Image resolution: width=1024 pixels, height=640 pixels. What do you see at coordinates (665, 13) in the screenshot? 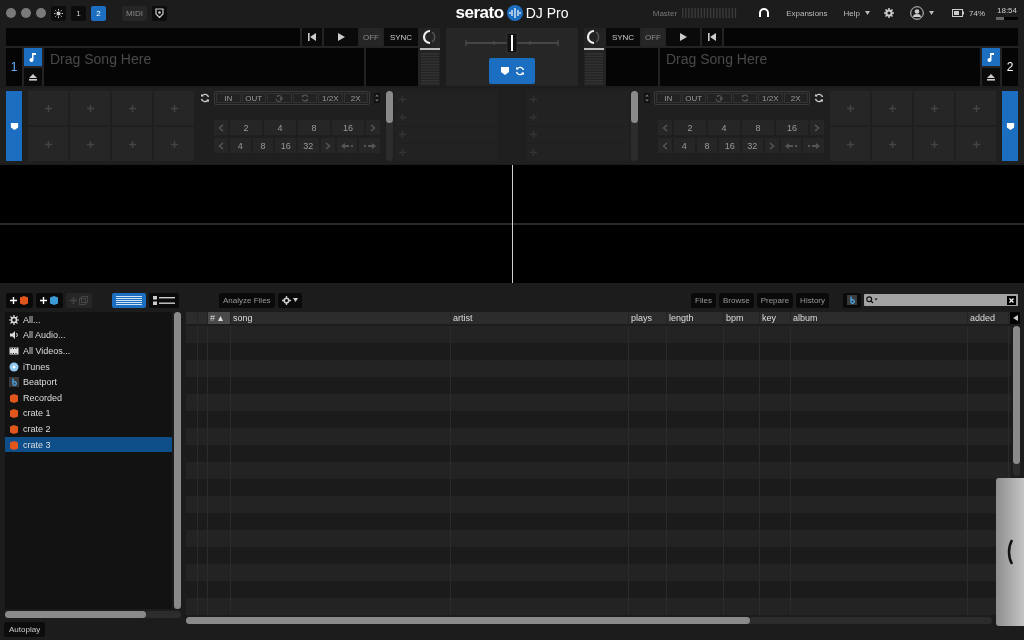
I see `master-label: Master` at bounding box center [665, 13].